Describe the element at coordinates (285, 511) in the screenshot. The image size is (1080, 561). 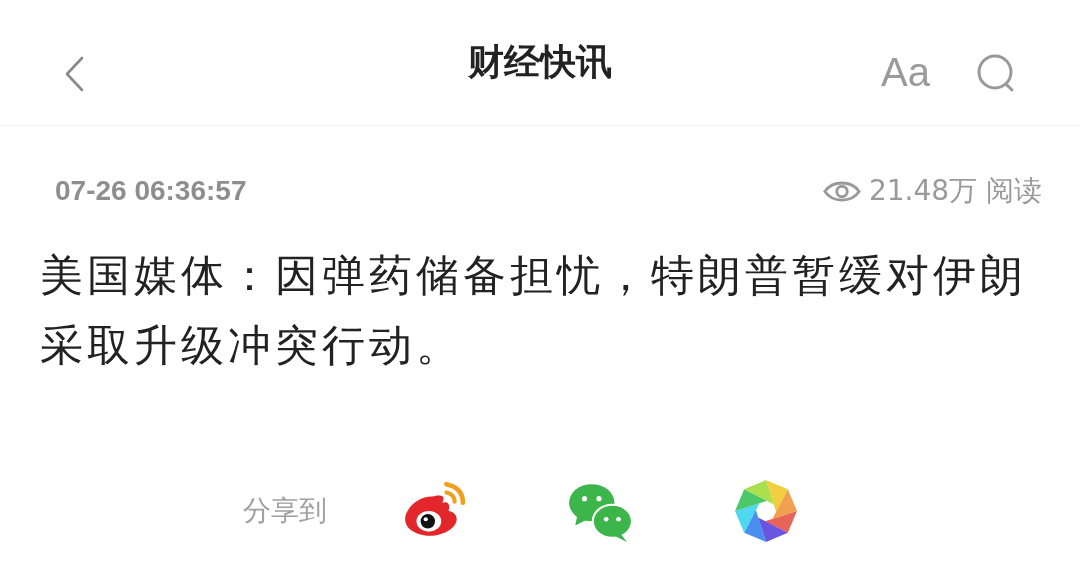
I see `share-label: 分享到` at that location.